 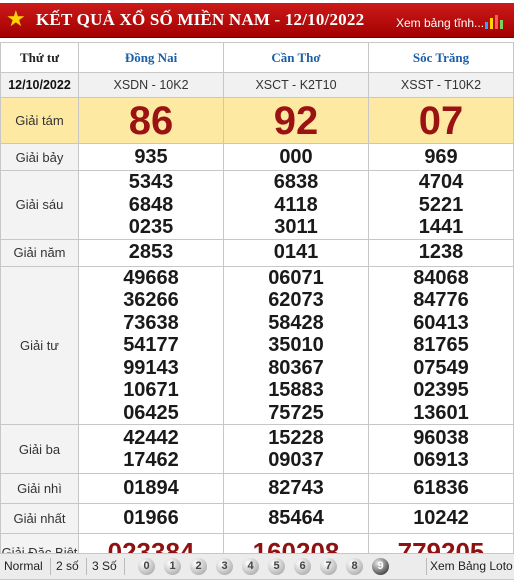 I want to click on digit-ball-3: 3, so click(x=224, y=566).